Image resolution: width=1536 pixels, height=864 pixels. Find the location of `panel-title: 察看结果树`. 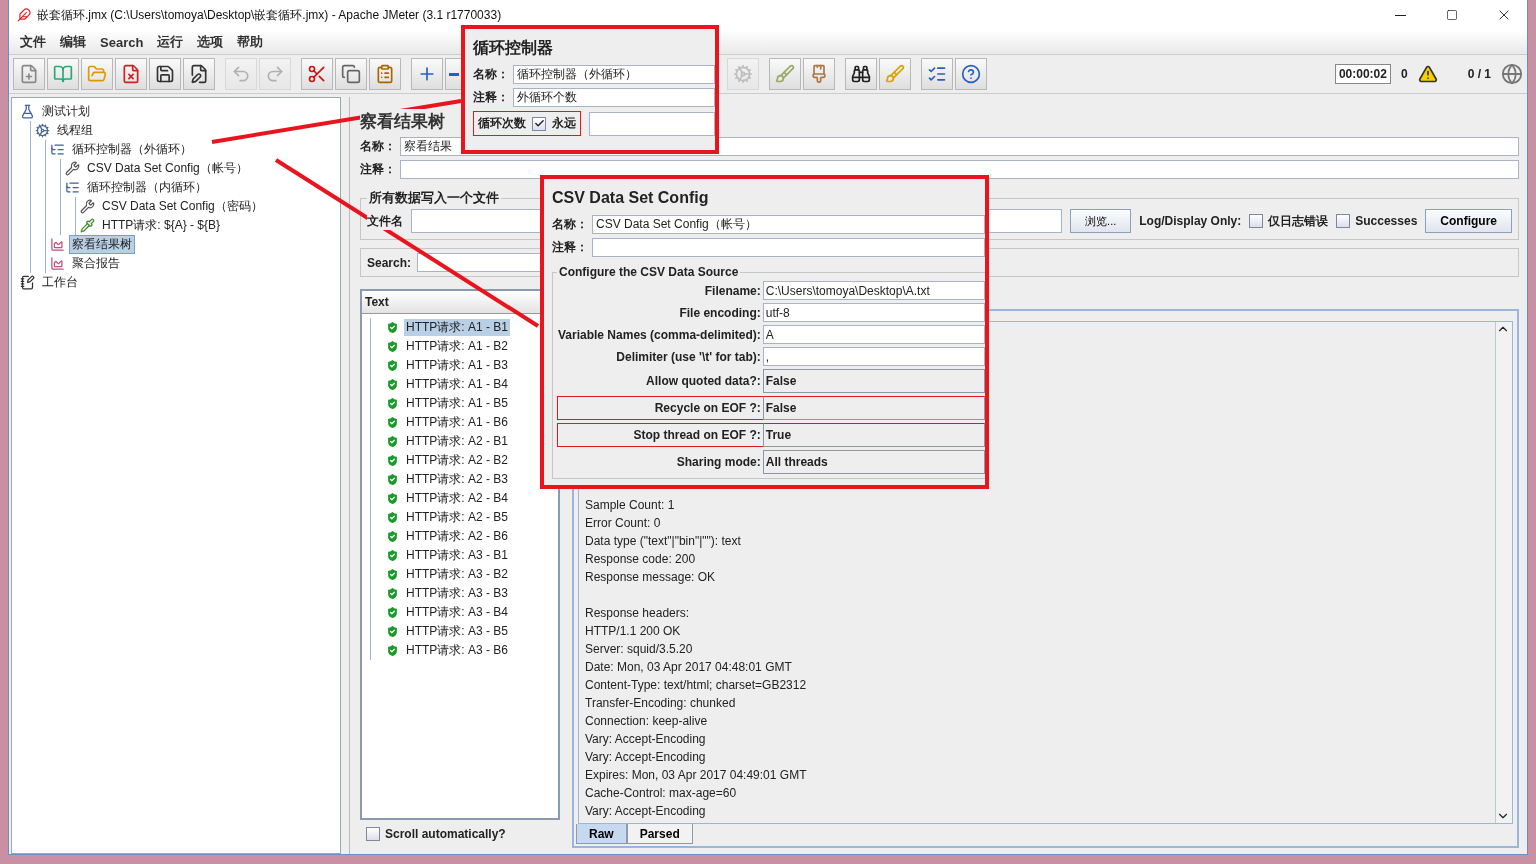

panel-title: 察看结果树 is located at coordinates (402, 121).